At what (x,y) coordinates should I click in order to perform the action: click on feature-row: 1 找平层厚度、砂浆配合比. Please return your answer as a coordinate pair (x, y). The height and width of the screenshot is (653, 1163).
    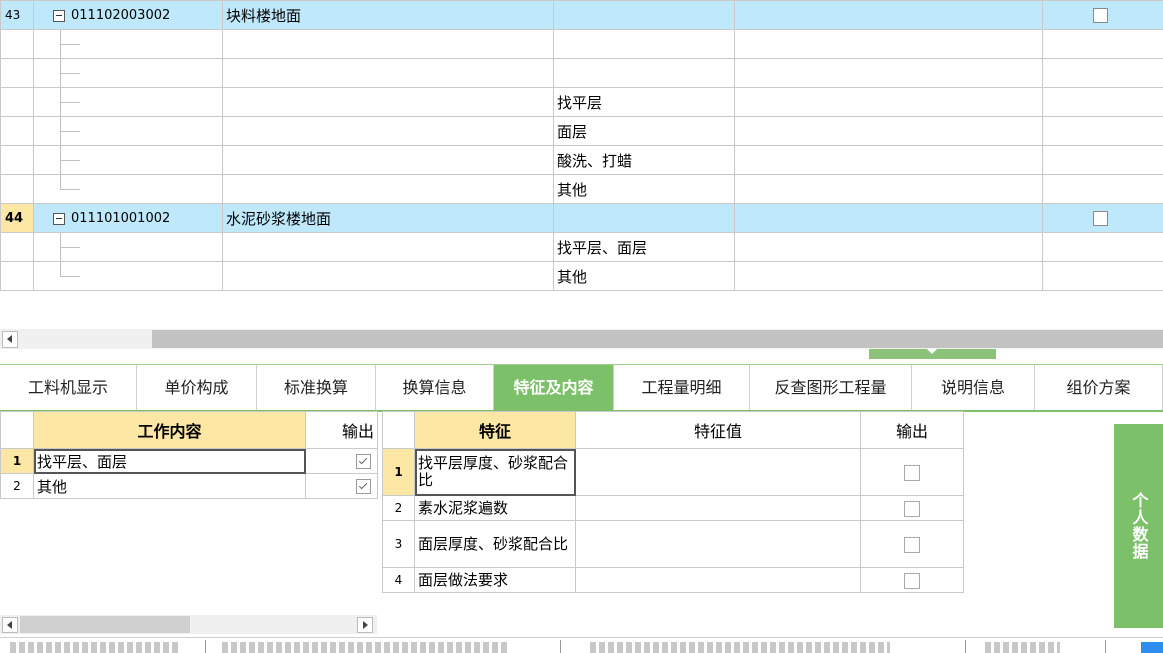
    Looking at the image, I should click on (673, 472).